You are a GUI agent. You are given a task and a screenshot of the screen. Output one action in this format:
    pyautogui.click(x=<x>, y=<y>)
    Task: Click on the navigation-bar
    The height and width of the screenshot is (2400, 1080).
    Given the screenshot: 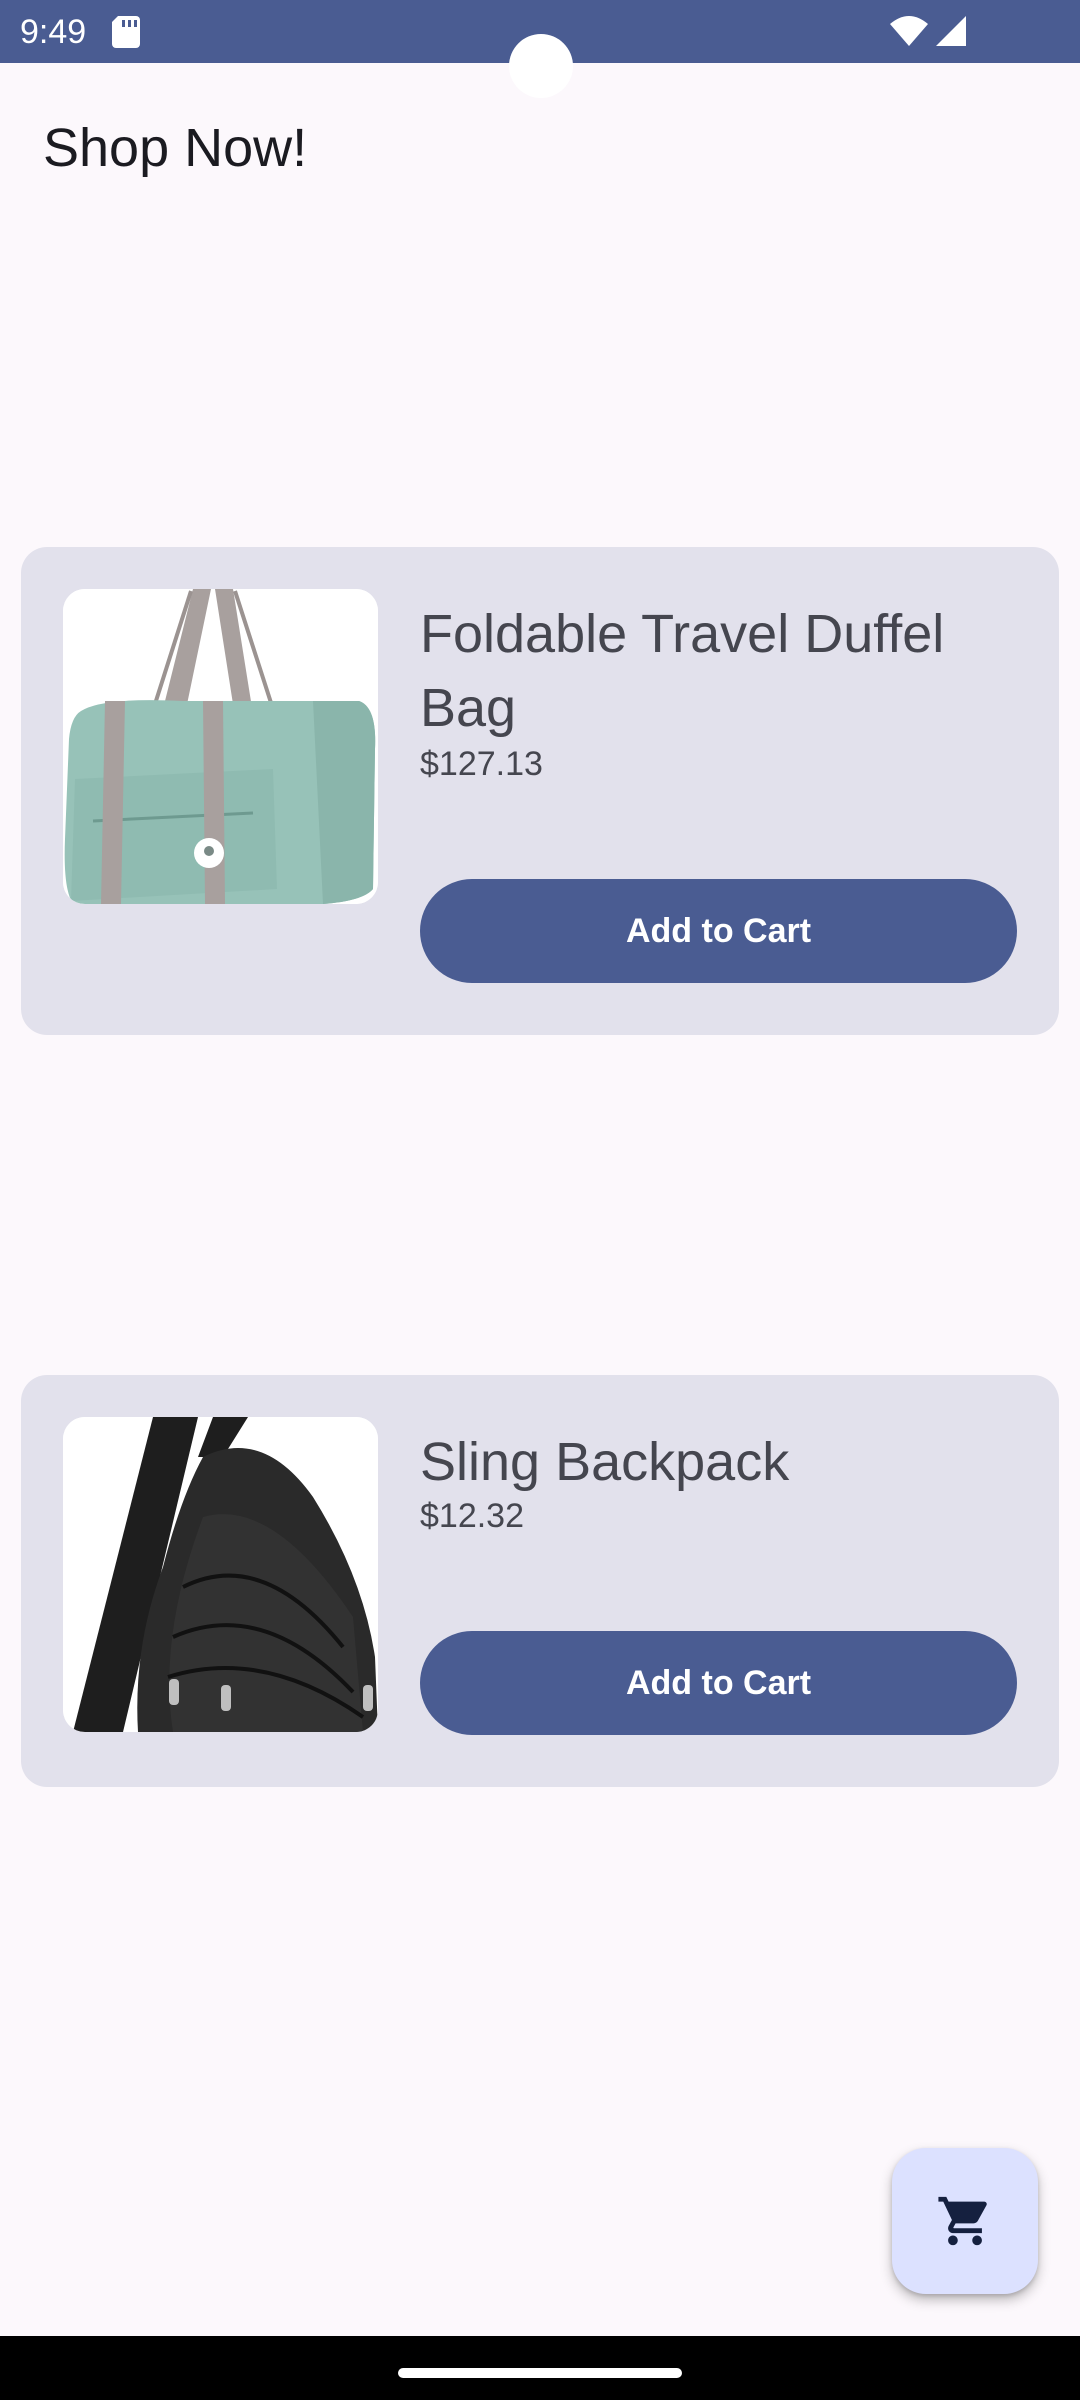 What is the action you would take?
    pyautogui.click(x=540, y=2368)
    